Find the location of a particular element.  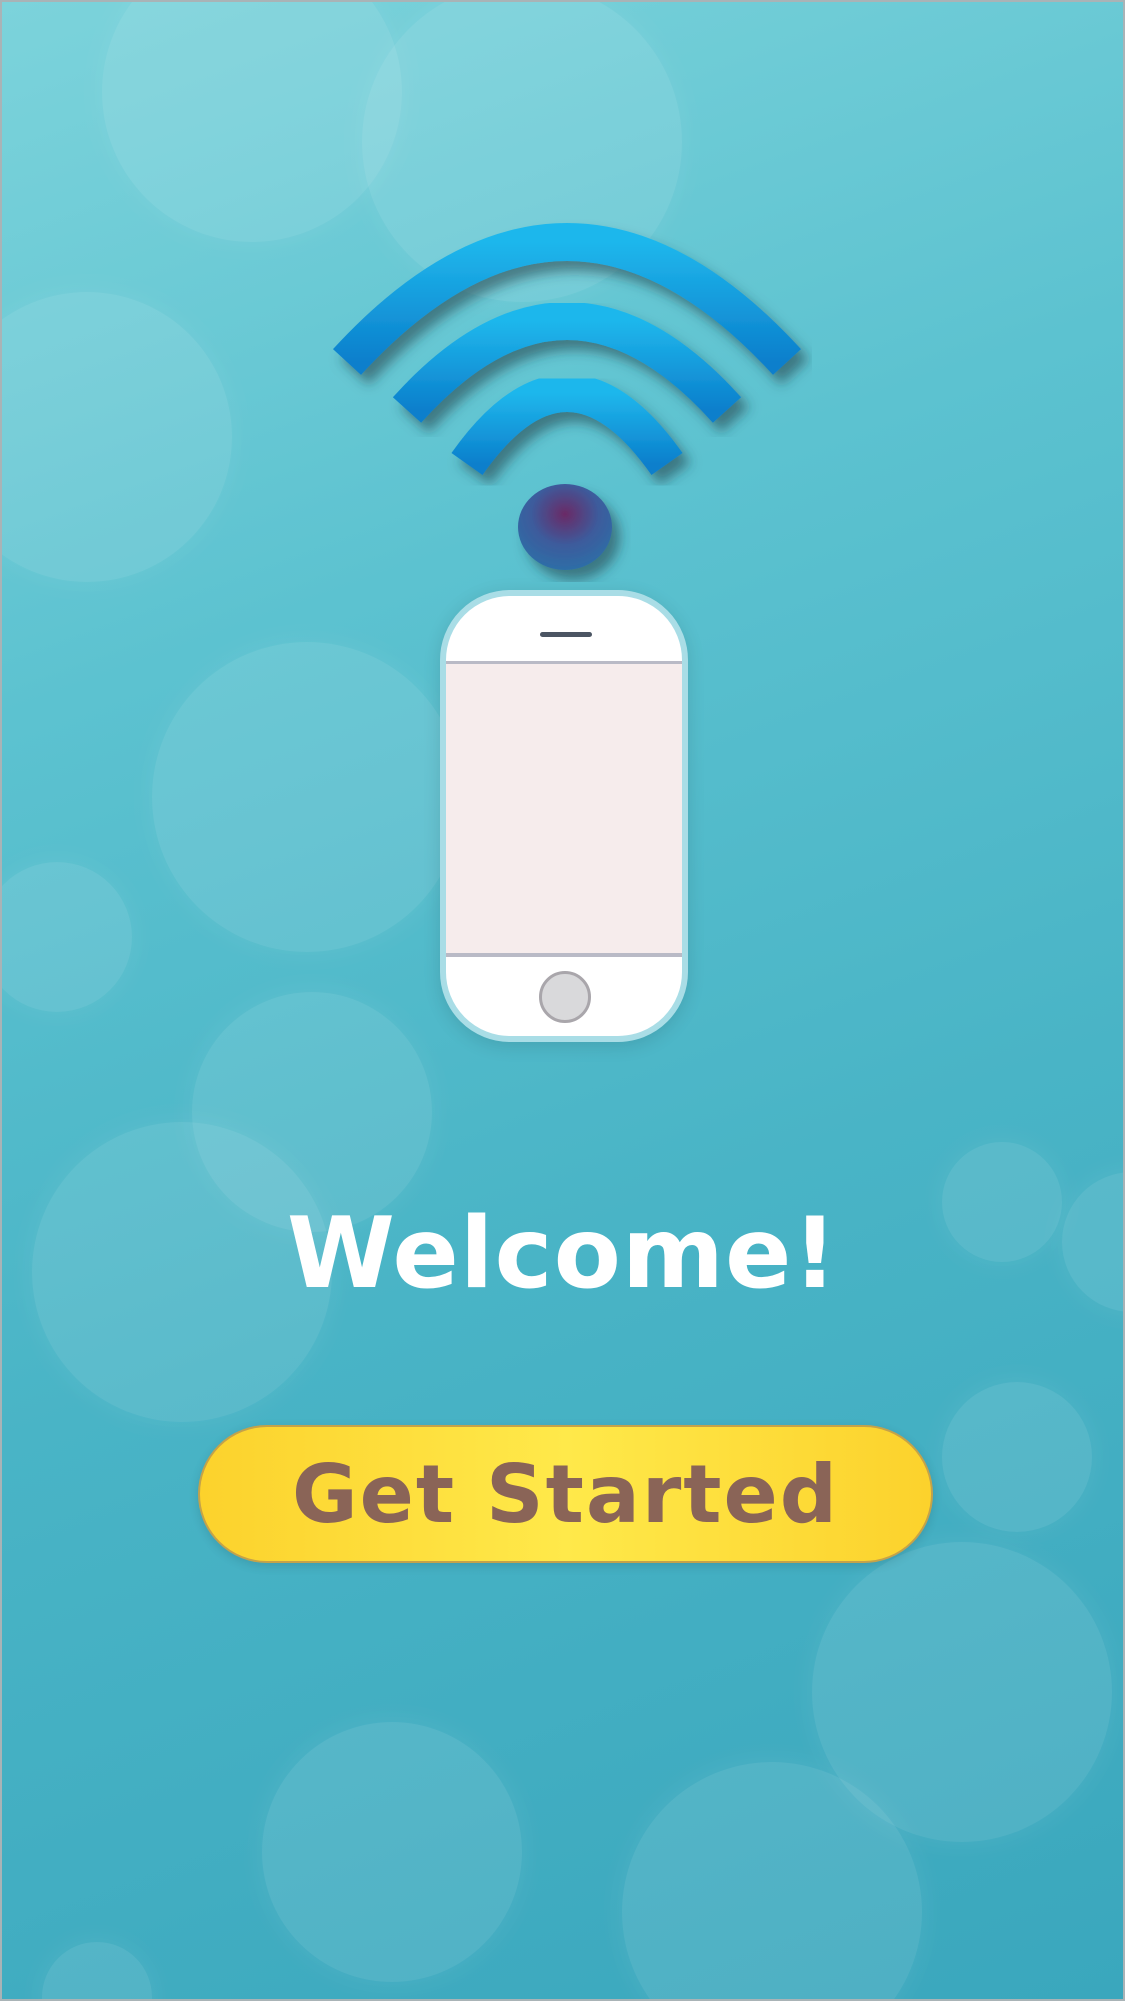

smartphone-icon is located at coordinates (564, 816).